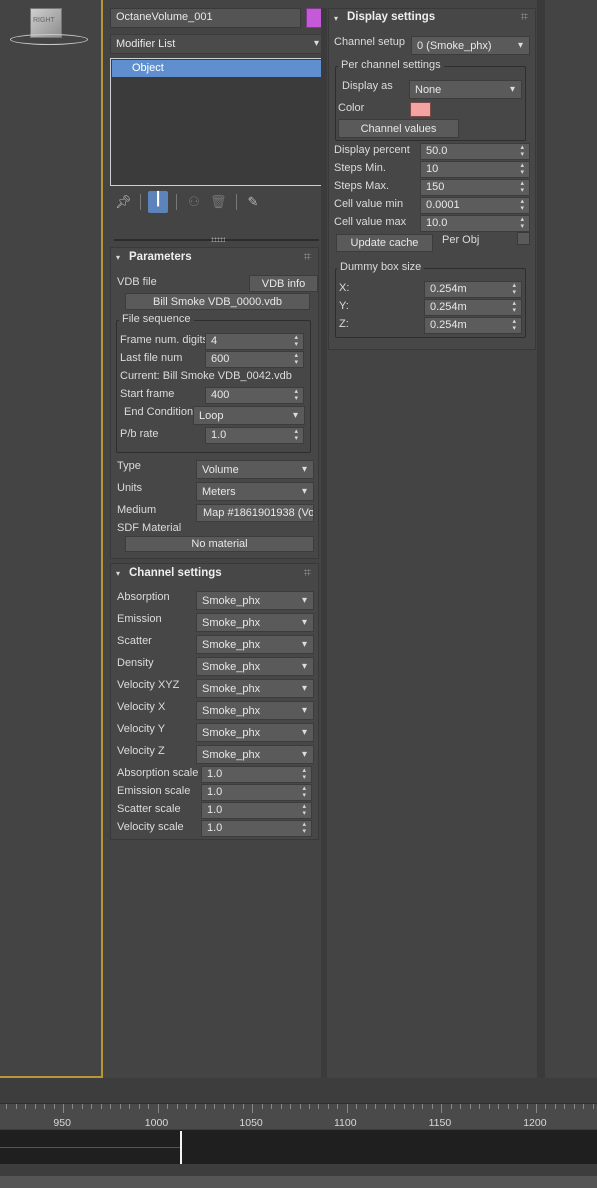  Describe the element at coordinates (475, 187) in the screenshot. I see `steps-max-spinner: 150` at that location.